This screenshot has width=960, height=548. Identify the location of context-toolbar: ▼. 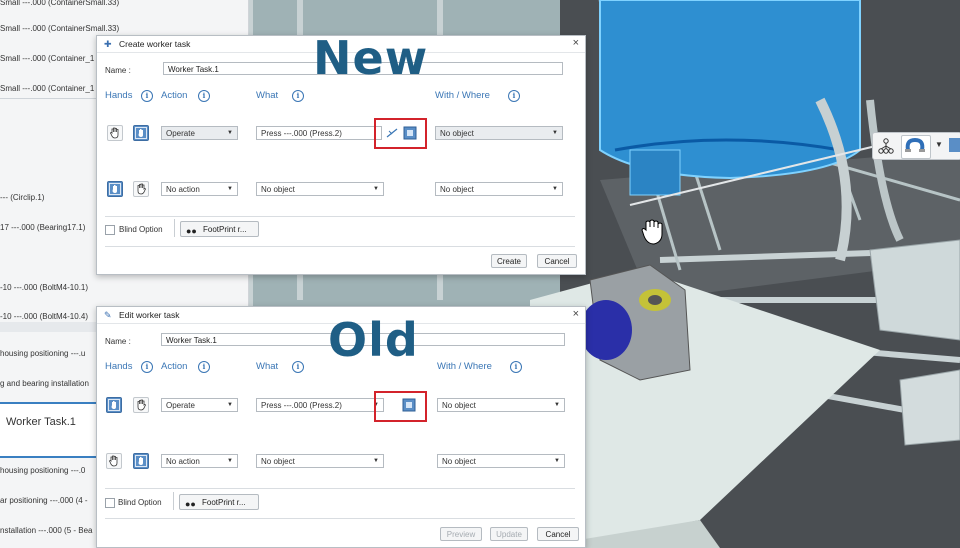
(916, 146).